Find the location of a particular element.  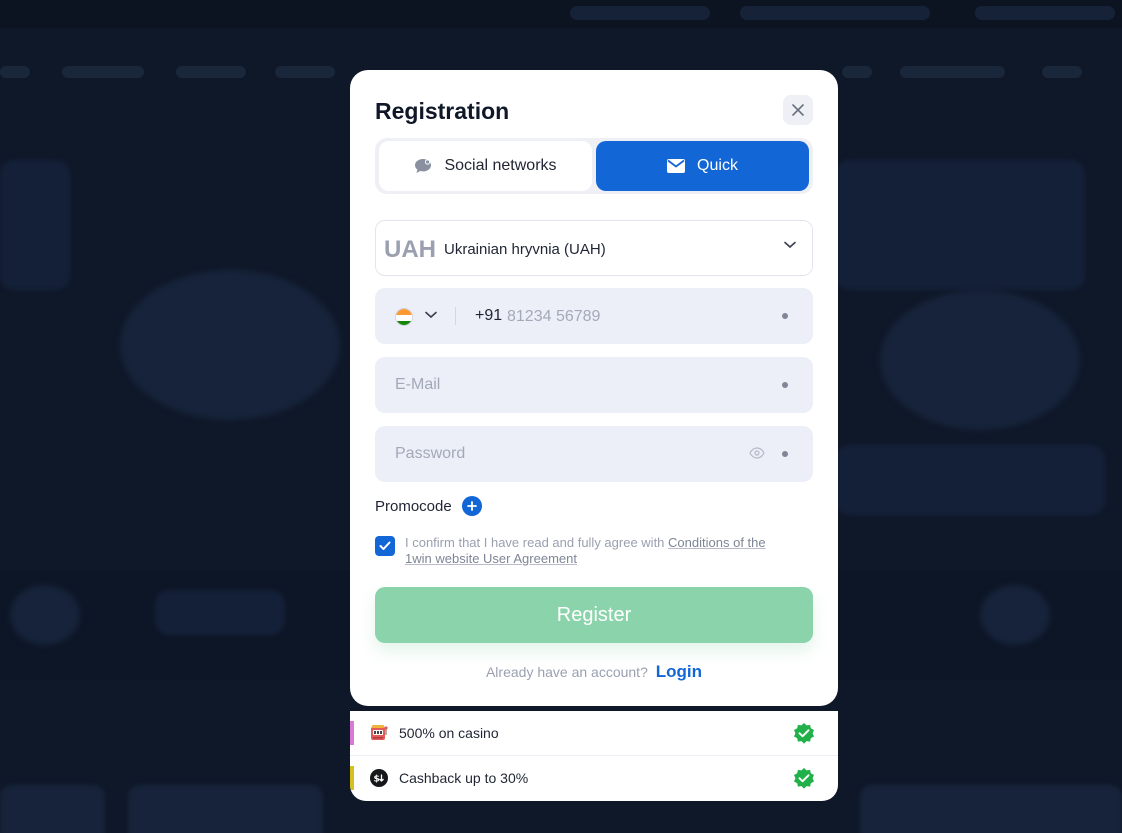

tab-quick: Quick is located at coordinates (702, 166).